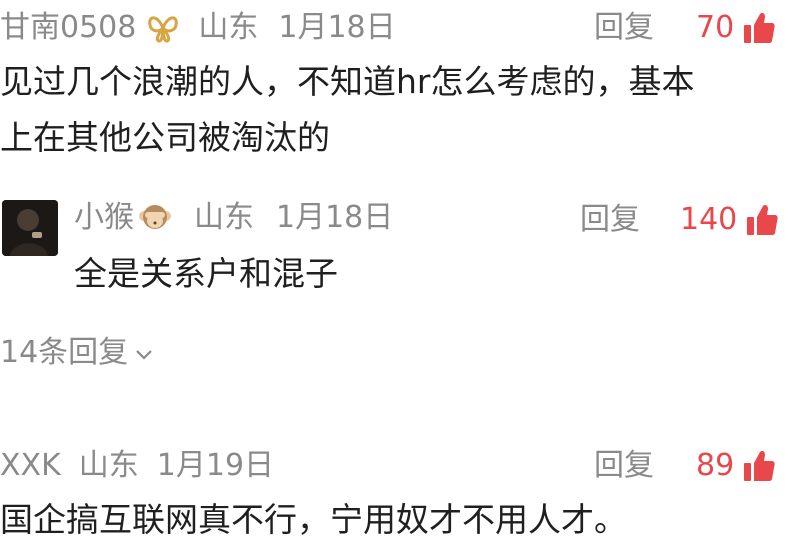 The width and height of the screenshot is (796, 553). Describe the element at coordinates (715, 465) in the screenshot. I see `comment-3-like-count: 89` at that location.